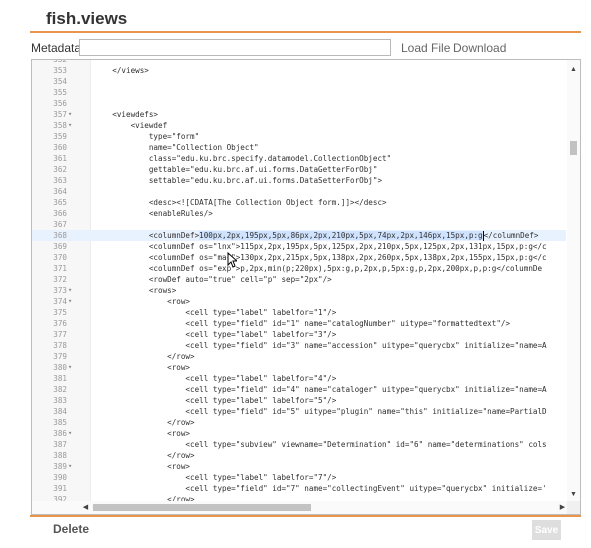 The height and width of the screenshot is (548, 591). What do you see at coordinates (573, 69) in the screenshot?
I see `scroll-up-icon: ▲` at bounding box center [573, 69].